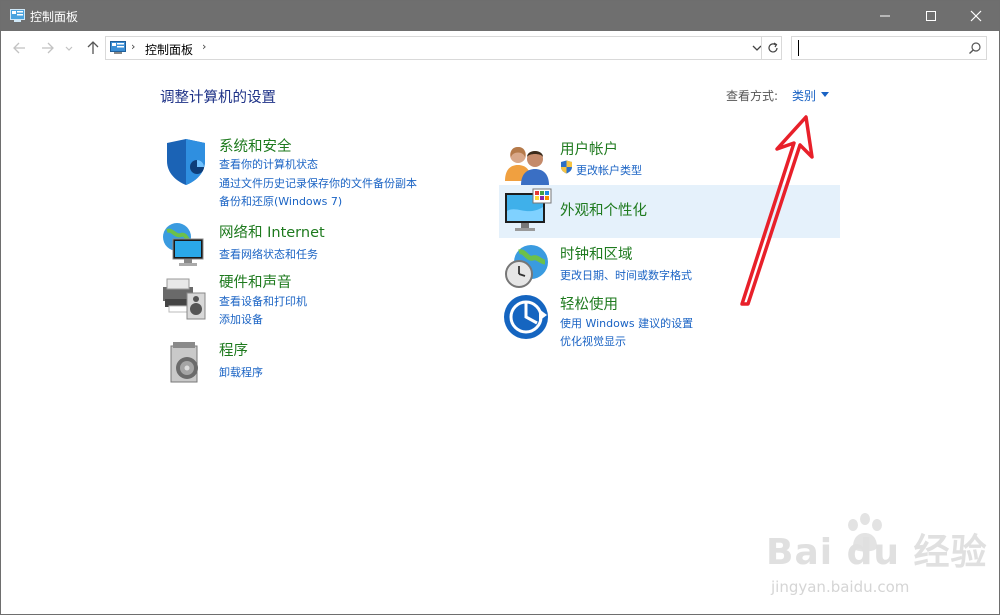 This screenshot has width=1000, height=615. Describe the element at coordinates (93, 48) in the screenshot. I see `up-arrow-icon` at that location.